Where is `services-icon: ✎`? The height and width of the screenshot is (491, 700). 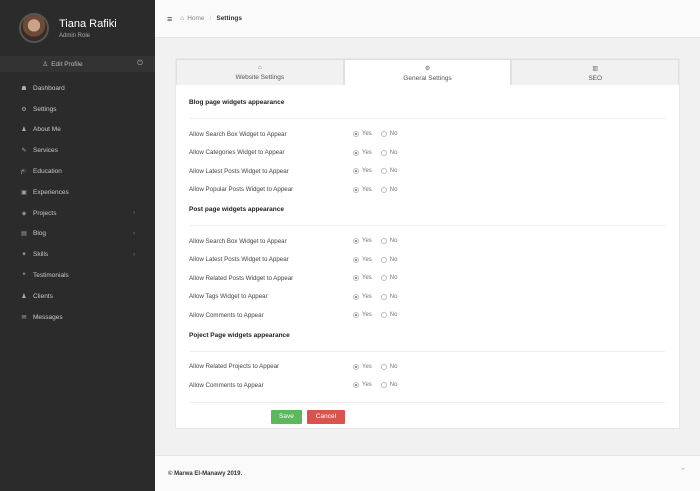 services-icon: ✎ is located at coordinates (24, 151).